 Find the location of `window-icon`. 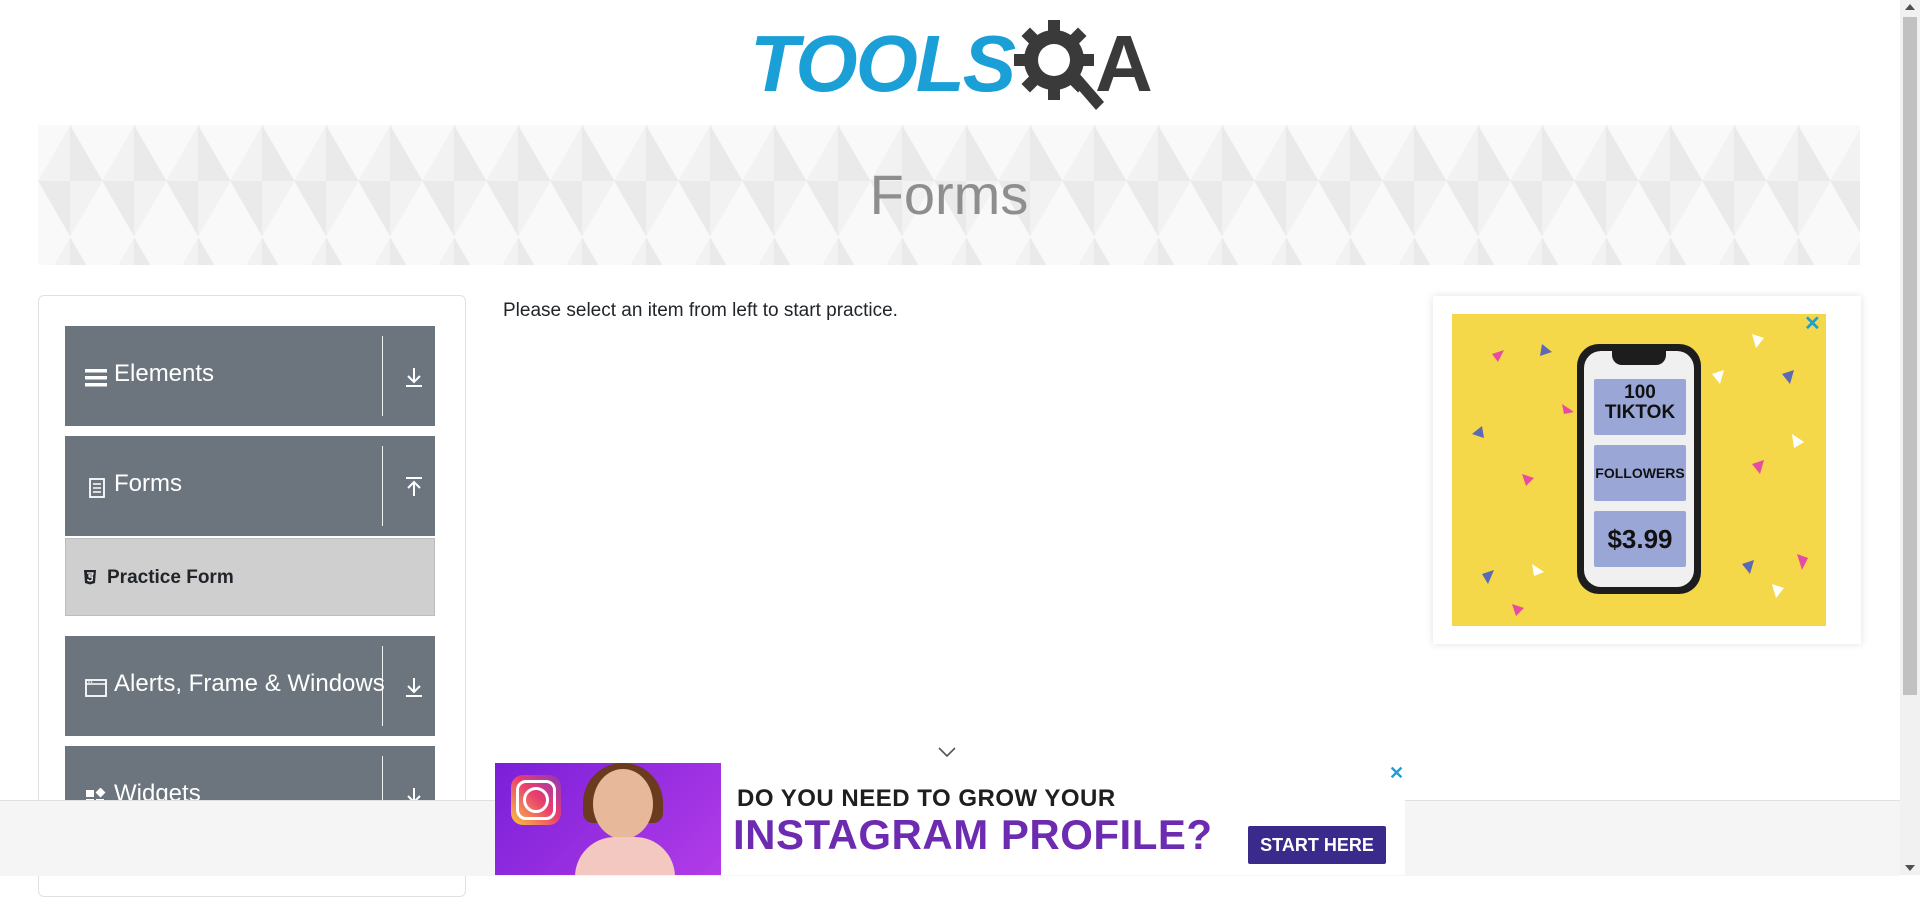

window-icon is located at coordinates (96, 688).